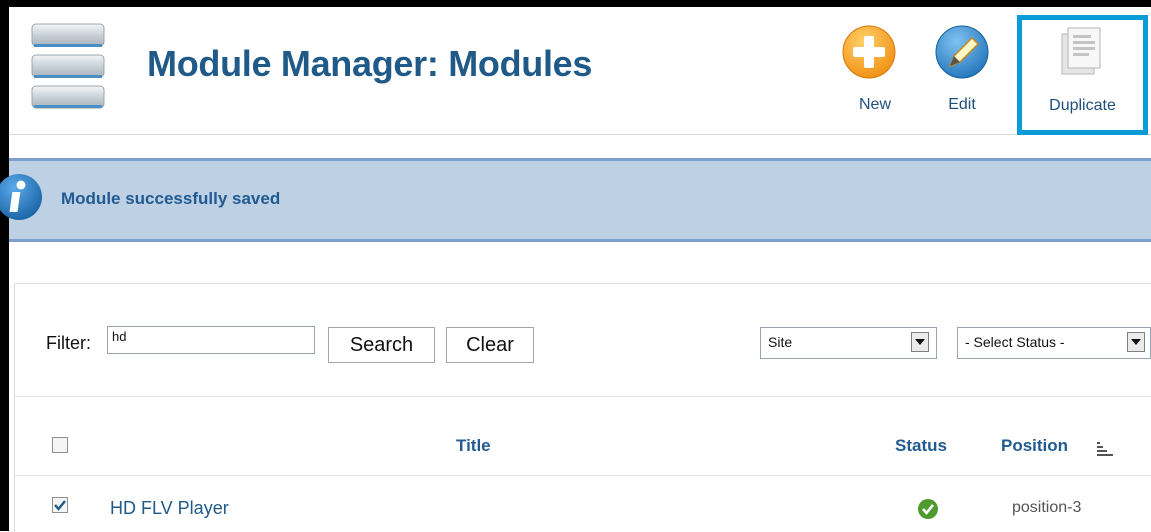  What do you see at coordinates (921, 446) in the screenshot?
I see `column-header-status: Status` at bounding box center [921, 446].